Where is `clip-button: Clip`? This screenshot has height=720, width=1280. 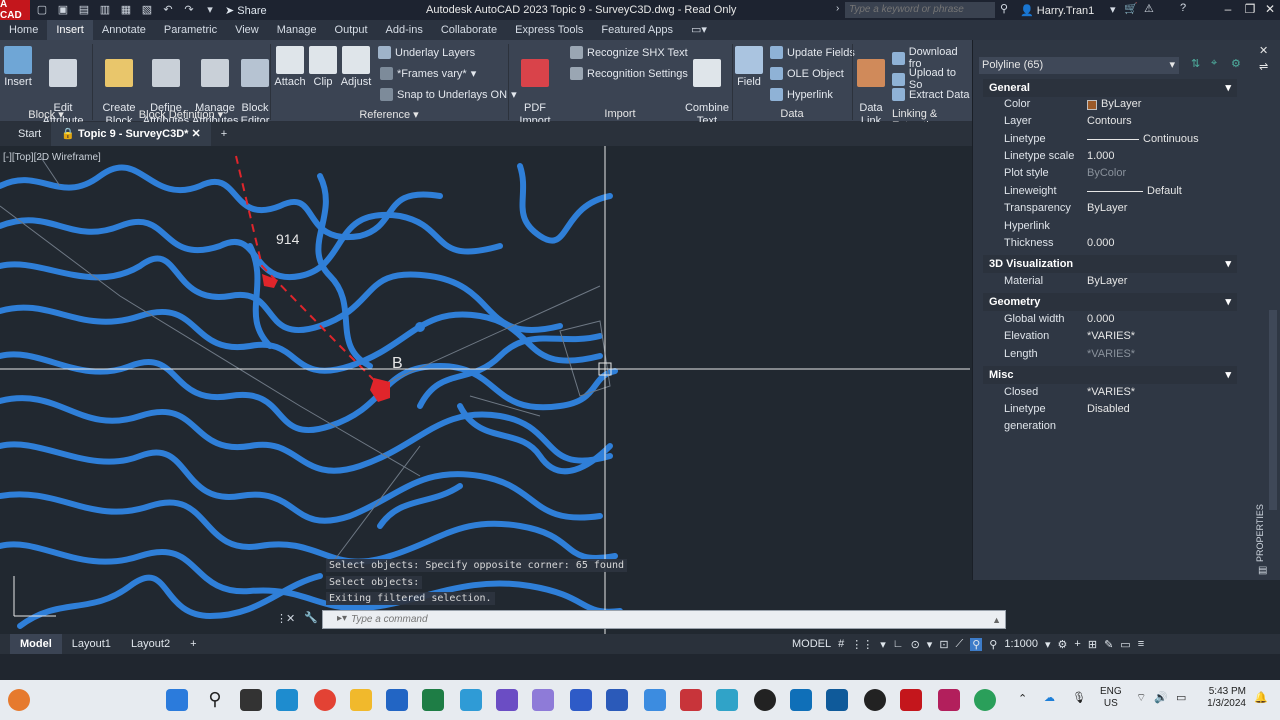
clip-button: Clip is located at coordinates (323, 67).